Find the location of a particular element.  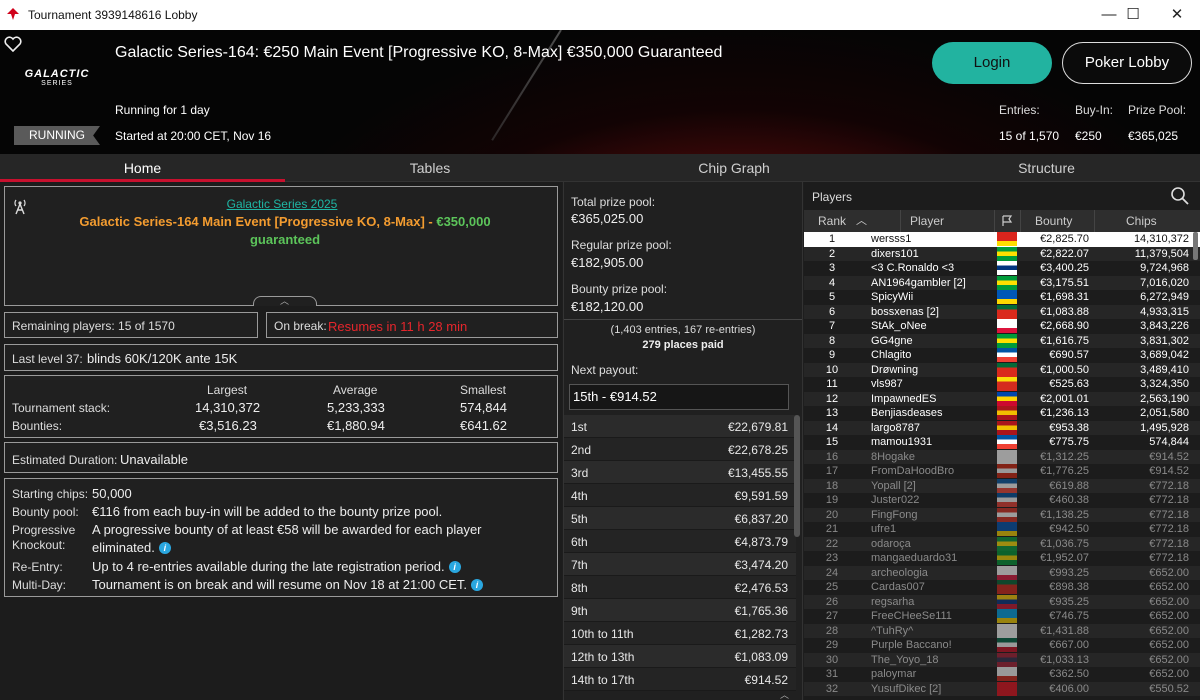

player-row: 16 8Hogake €1,312.25 €914.52 is located at coordinates (1002, 456).